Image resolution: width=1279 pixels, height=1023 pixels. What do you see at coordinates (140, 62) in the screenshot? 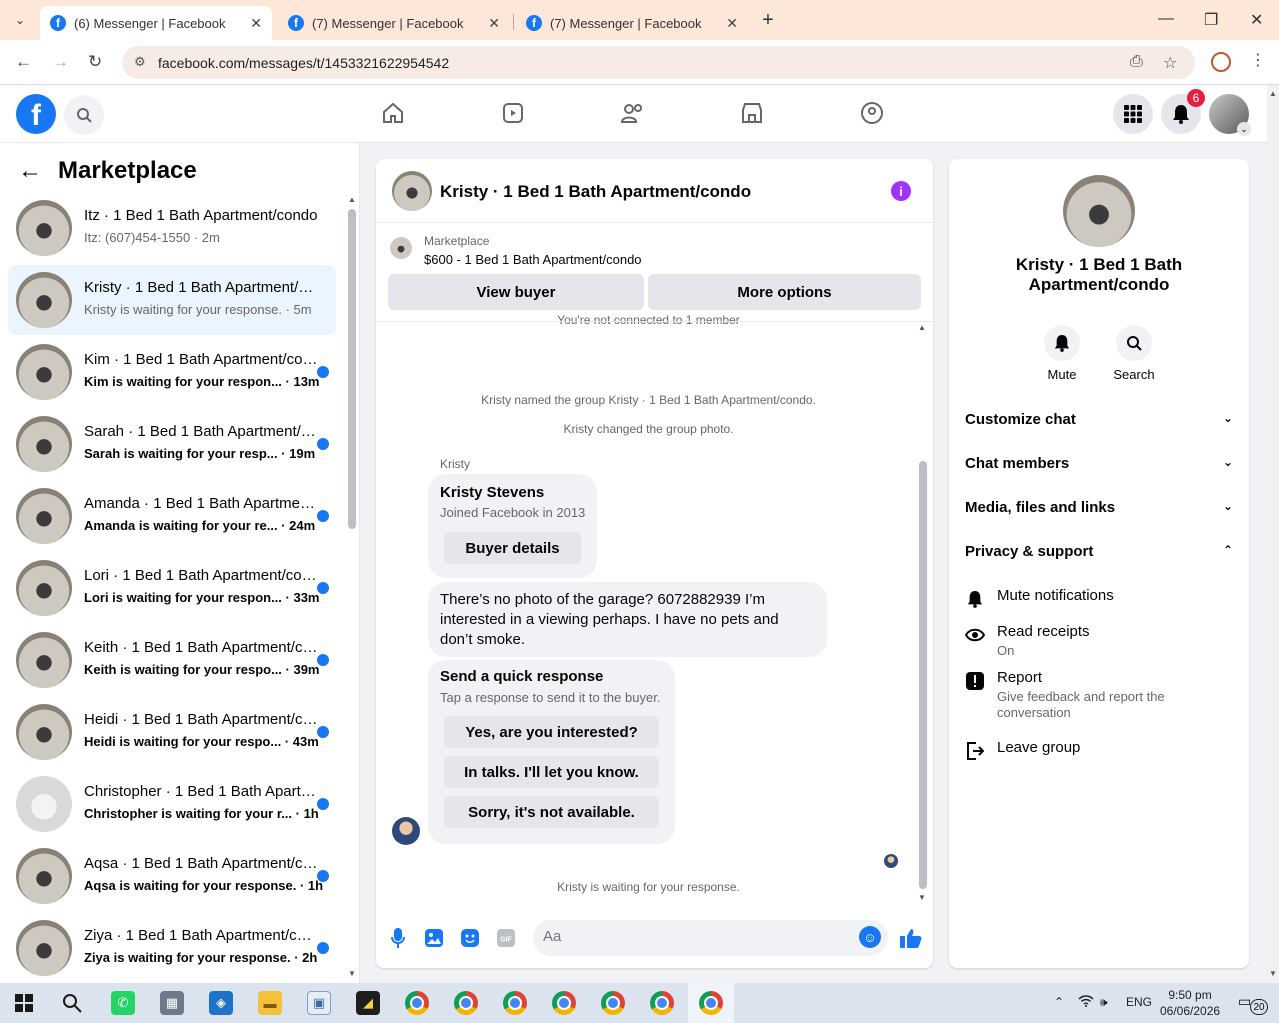
I see `site-settings-icon: ⚙` at bounding box center [140, 62].